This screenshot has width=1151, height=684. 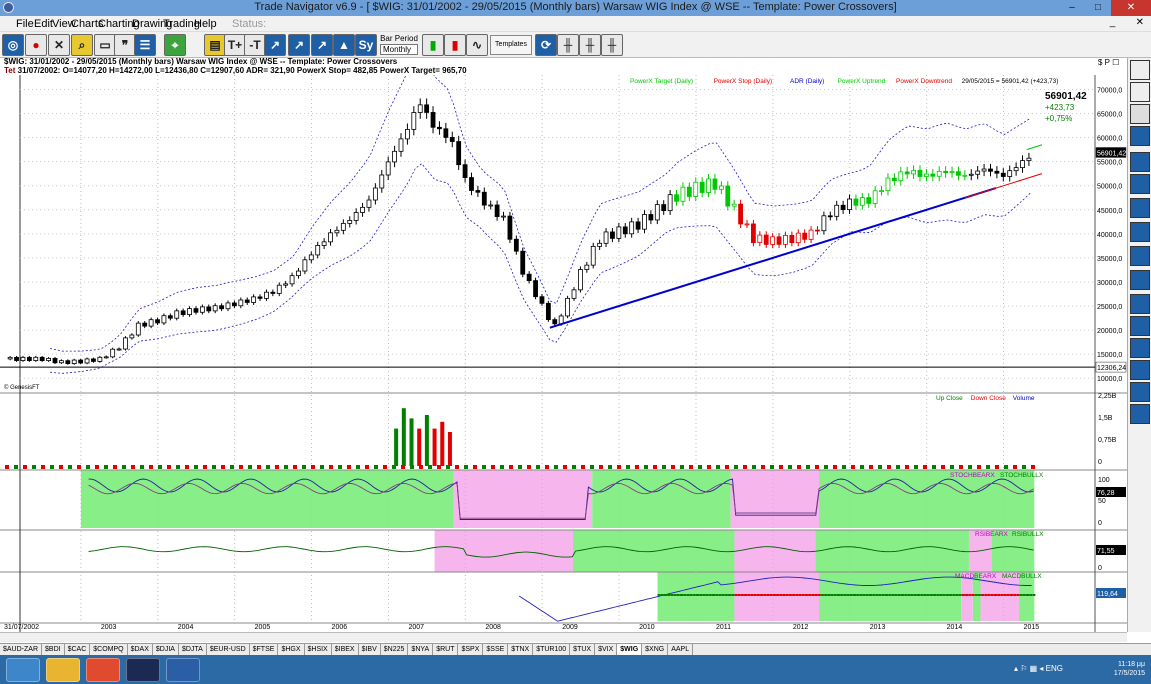 What do you see at coordinates (583, 649) in the screenshot?
I see `symbol-tab: $TUX` at bounding box center [583, 649].